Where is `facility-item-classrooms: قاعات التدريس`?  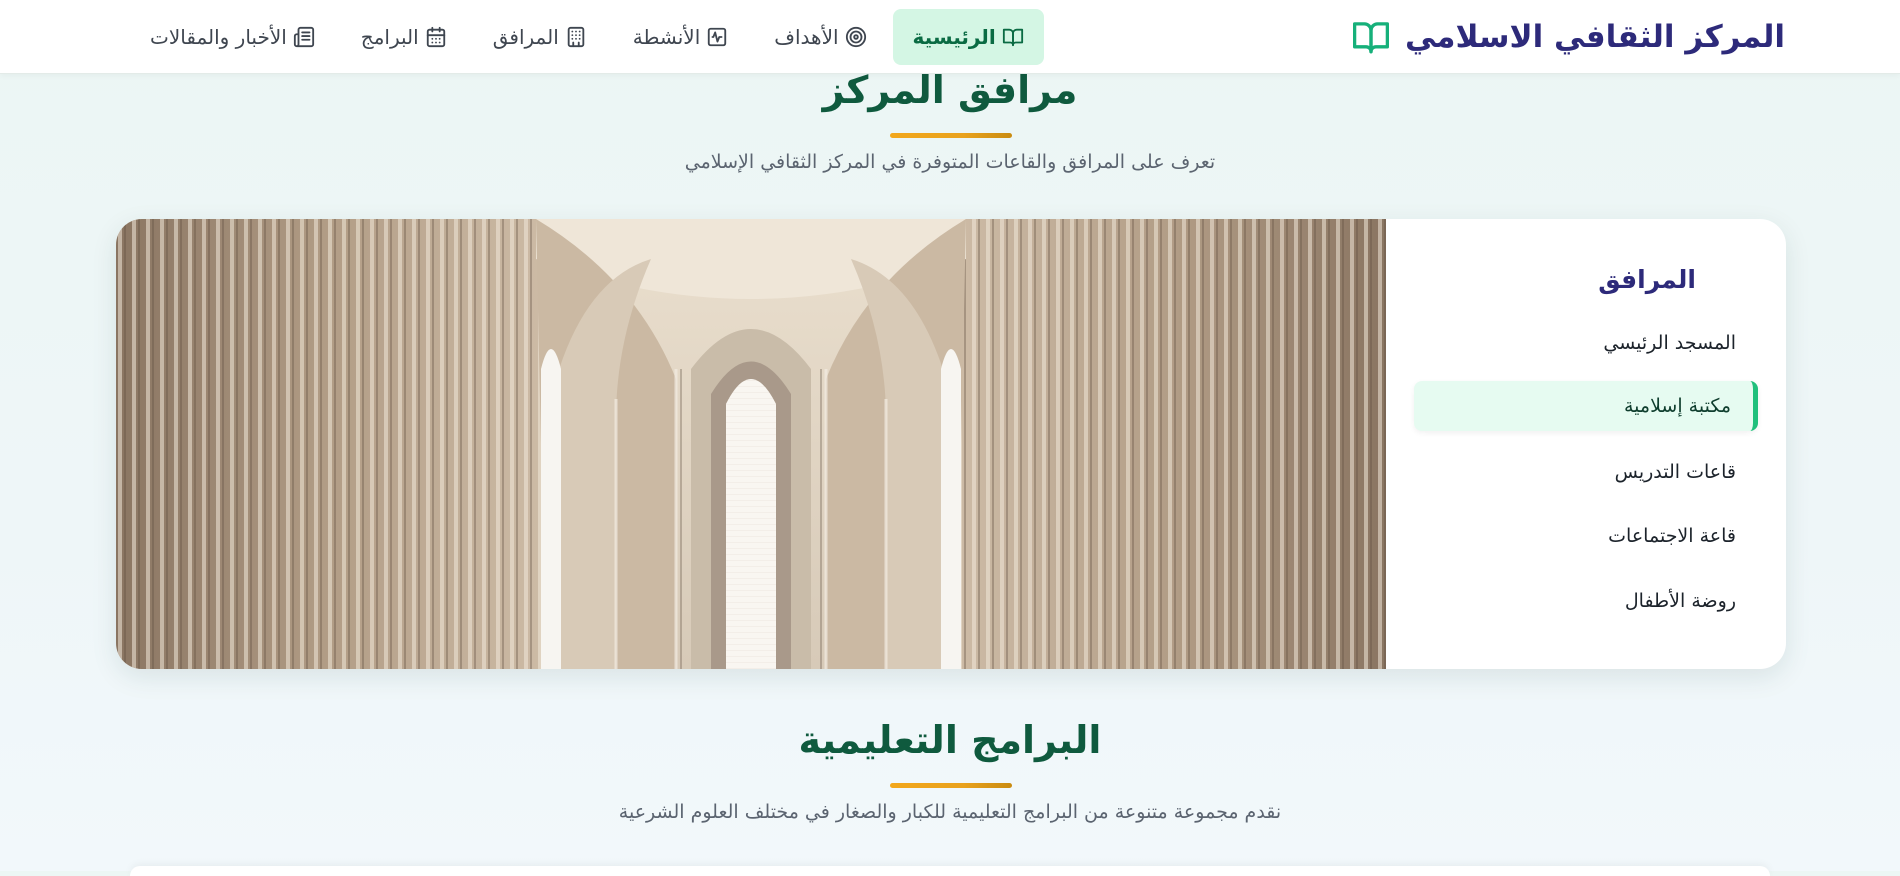
facility-item-classrooms: قاعات التدريس is located at coordinates (1586, 472).